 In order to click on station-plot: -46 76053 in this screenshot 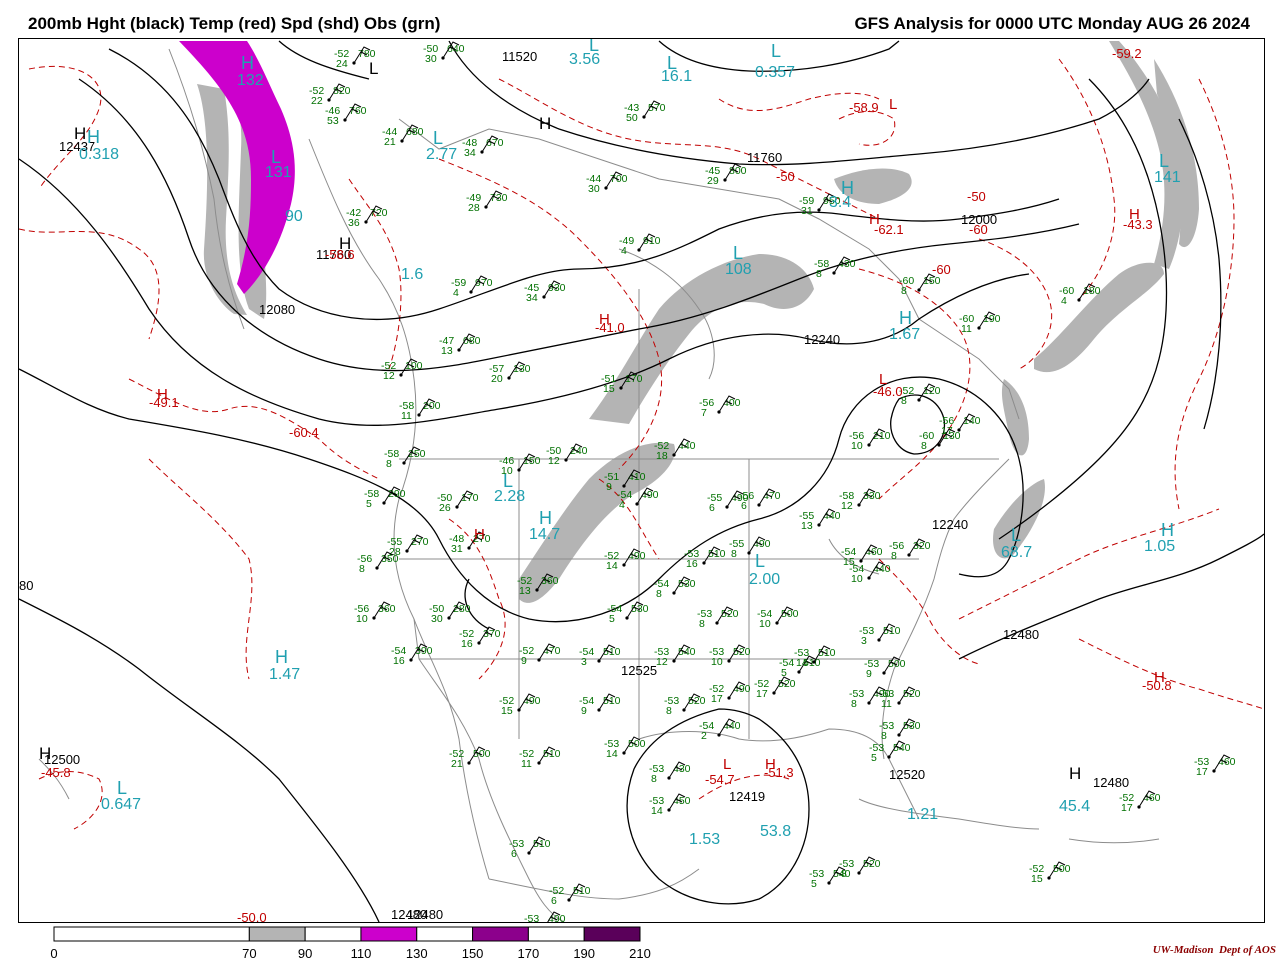, I will do `click(346, 115)`.